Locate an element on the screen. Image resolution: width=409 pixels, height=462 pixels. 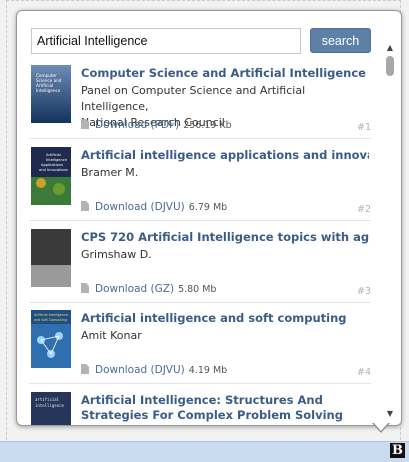
result-author: Amit Konar is located at coordinates (111, 335).